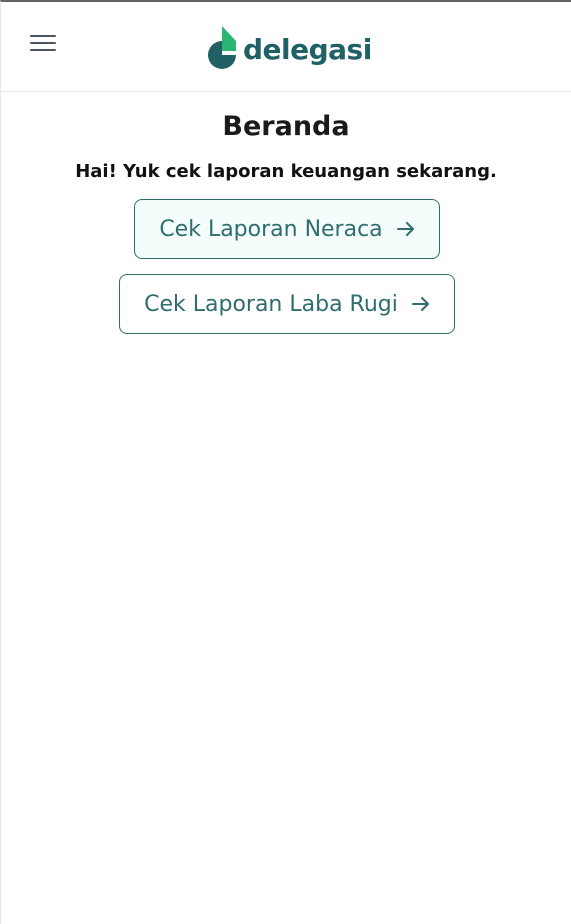 The height and width of the screenshot is (924, 571). I want to click on menu-button, so click(43, 45).